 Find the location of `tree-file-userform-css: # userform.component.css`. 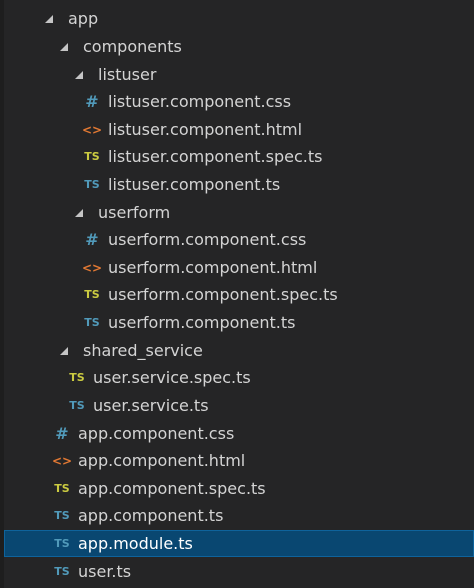

tree-file-userform-css: # userform.component.css is located at coordinates (239, 239).